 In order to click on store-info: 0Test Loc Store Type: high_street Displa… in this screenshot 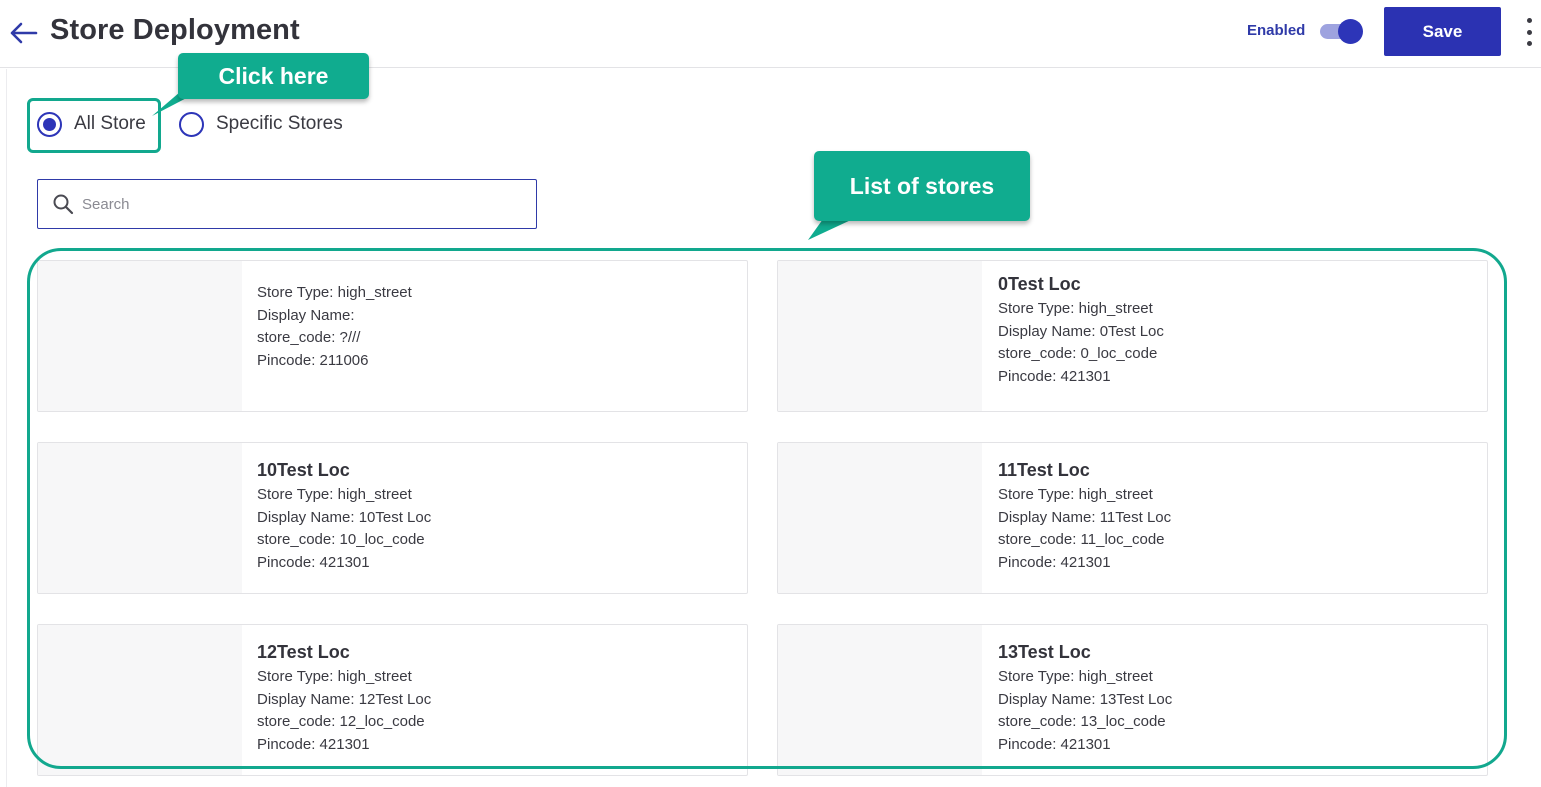, I will do `click(1081, 329)`.